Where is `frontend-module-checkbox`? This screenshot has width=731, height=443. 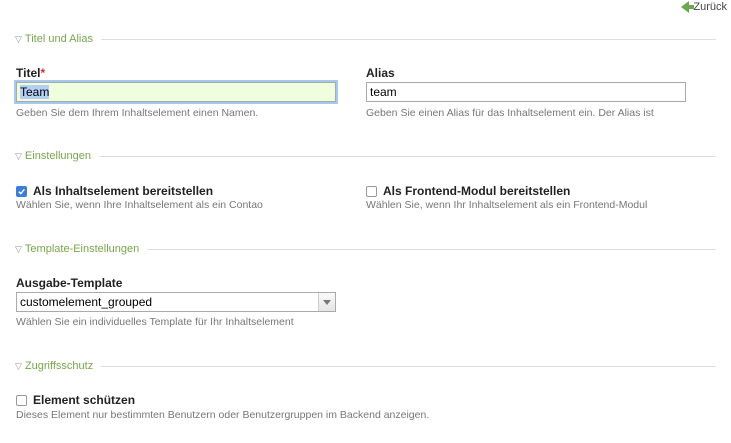 frontend-module-checkbox is located at coordinates (371, 191).